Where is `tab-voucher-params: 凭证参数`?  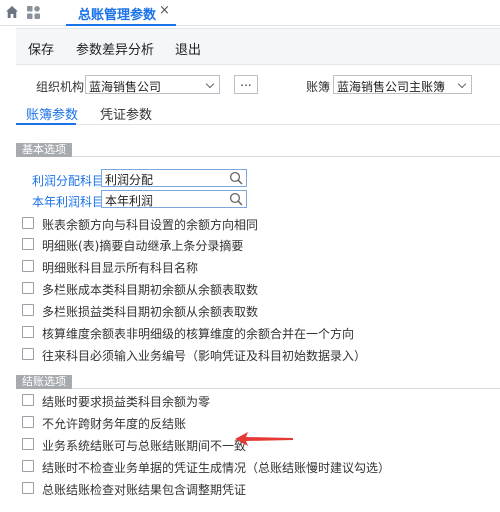 tab-voucher-params: 凭证参数 is located at coordinates (126, 113).